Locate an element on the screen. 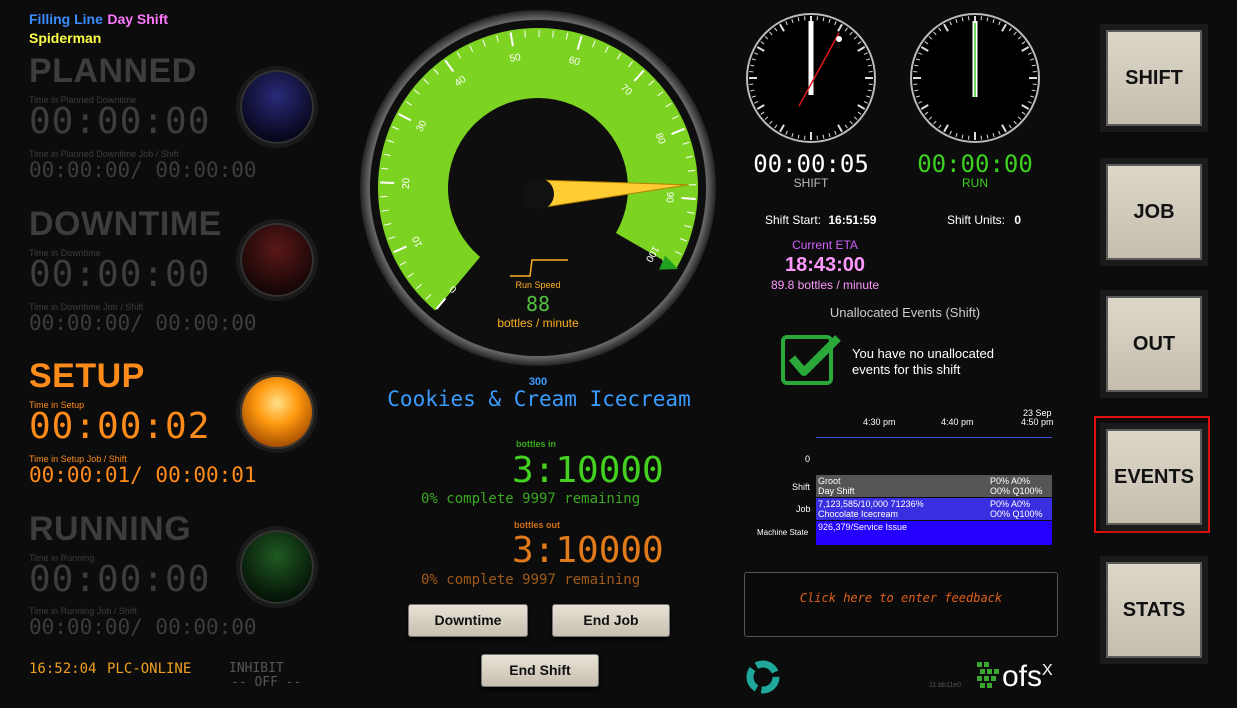 This screenshot has height=708, width=1237. events-title: Unallocated Events (Shift) is located at coordinates (905, 312).